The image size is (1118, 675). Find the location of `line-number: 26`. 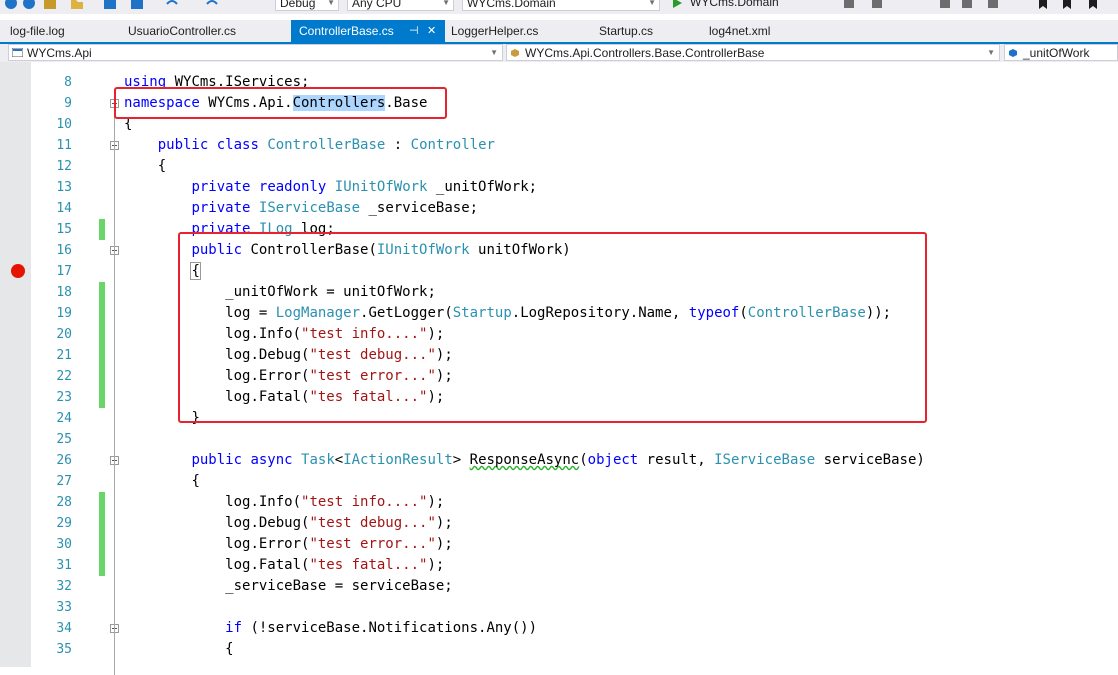

line-number: 26 is located at coordinates (64, 460).